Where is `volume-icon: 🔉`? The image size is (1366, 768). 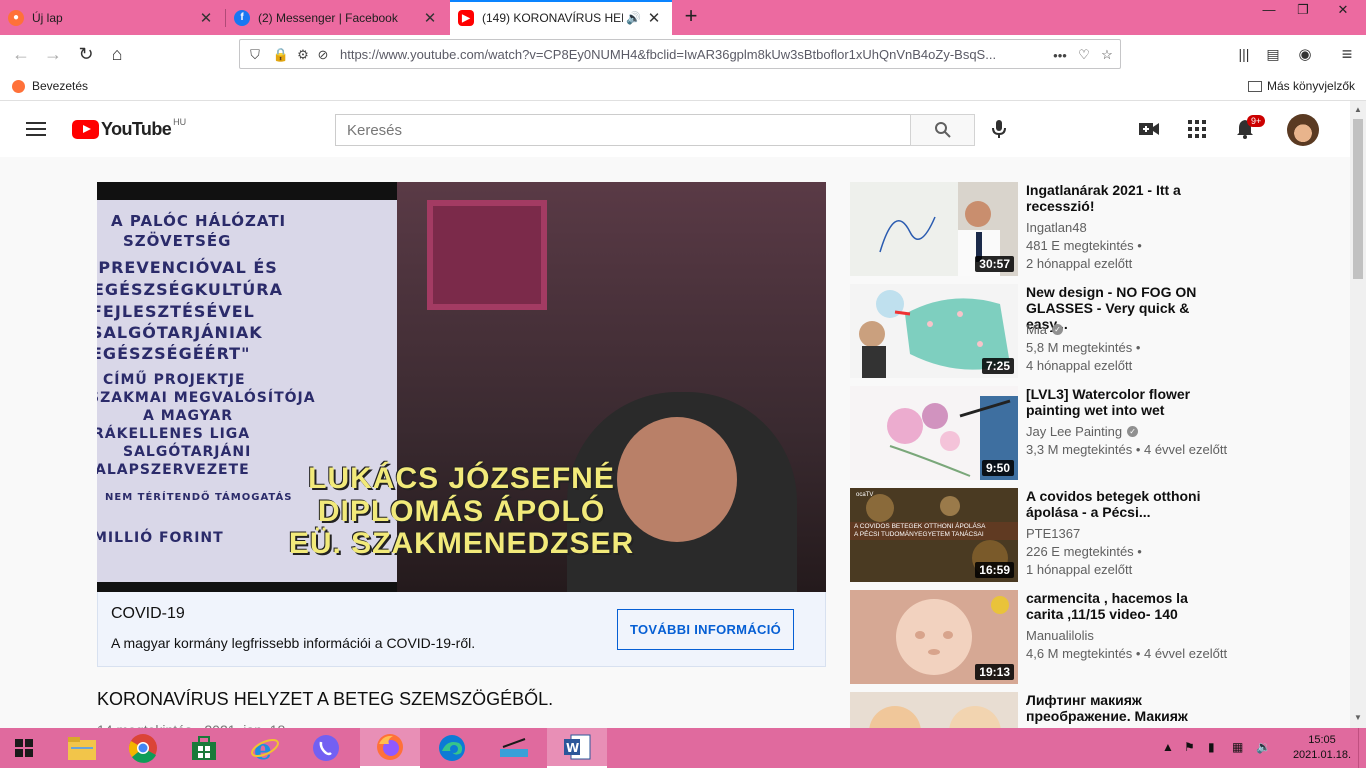 volume-icon: 🔉 is located at coordinates (1263, 747).